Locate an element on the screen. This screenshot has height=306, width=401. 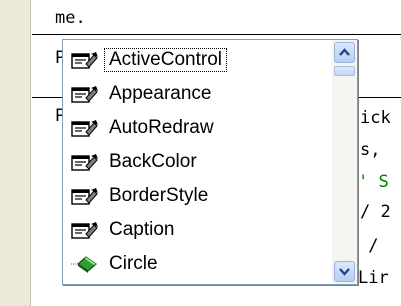
autocomplete-item-label: Appearance is located at coordinates (160, 93).